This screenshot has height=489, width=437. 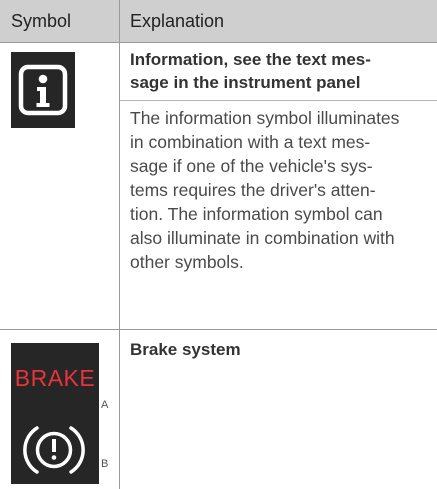 I want to click on row-divider, so click(x=218, y=329).